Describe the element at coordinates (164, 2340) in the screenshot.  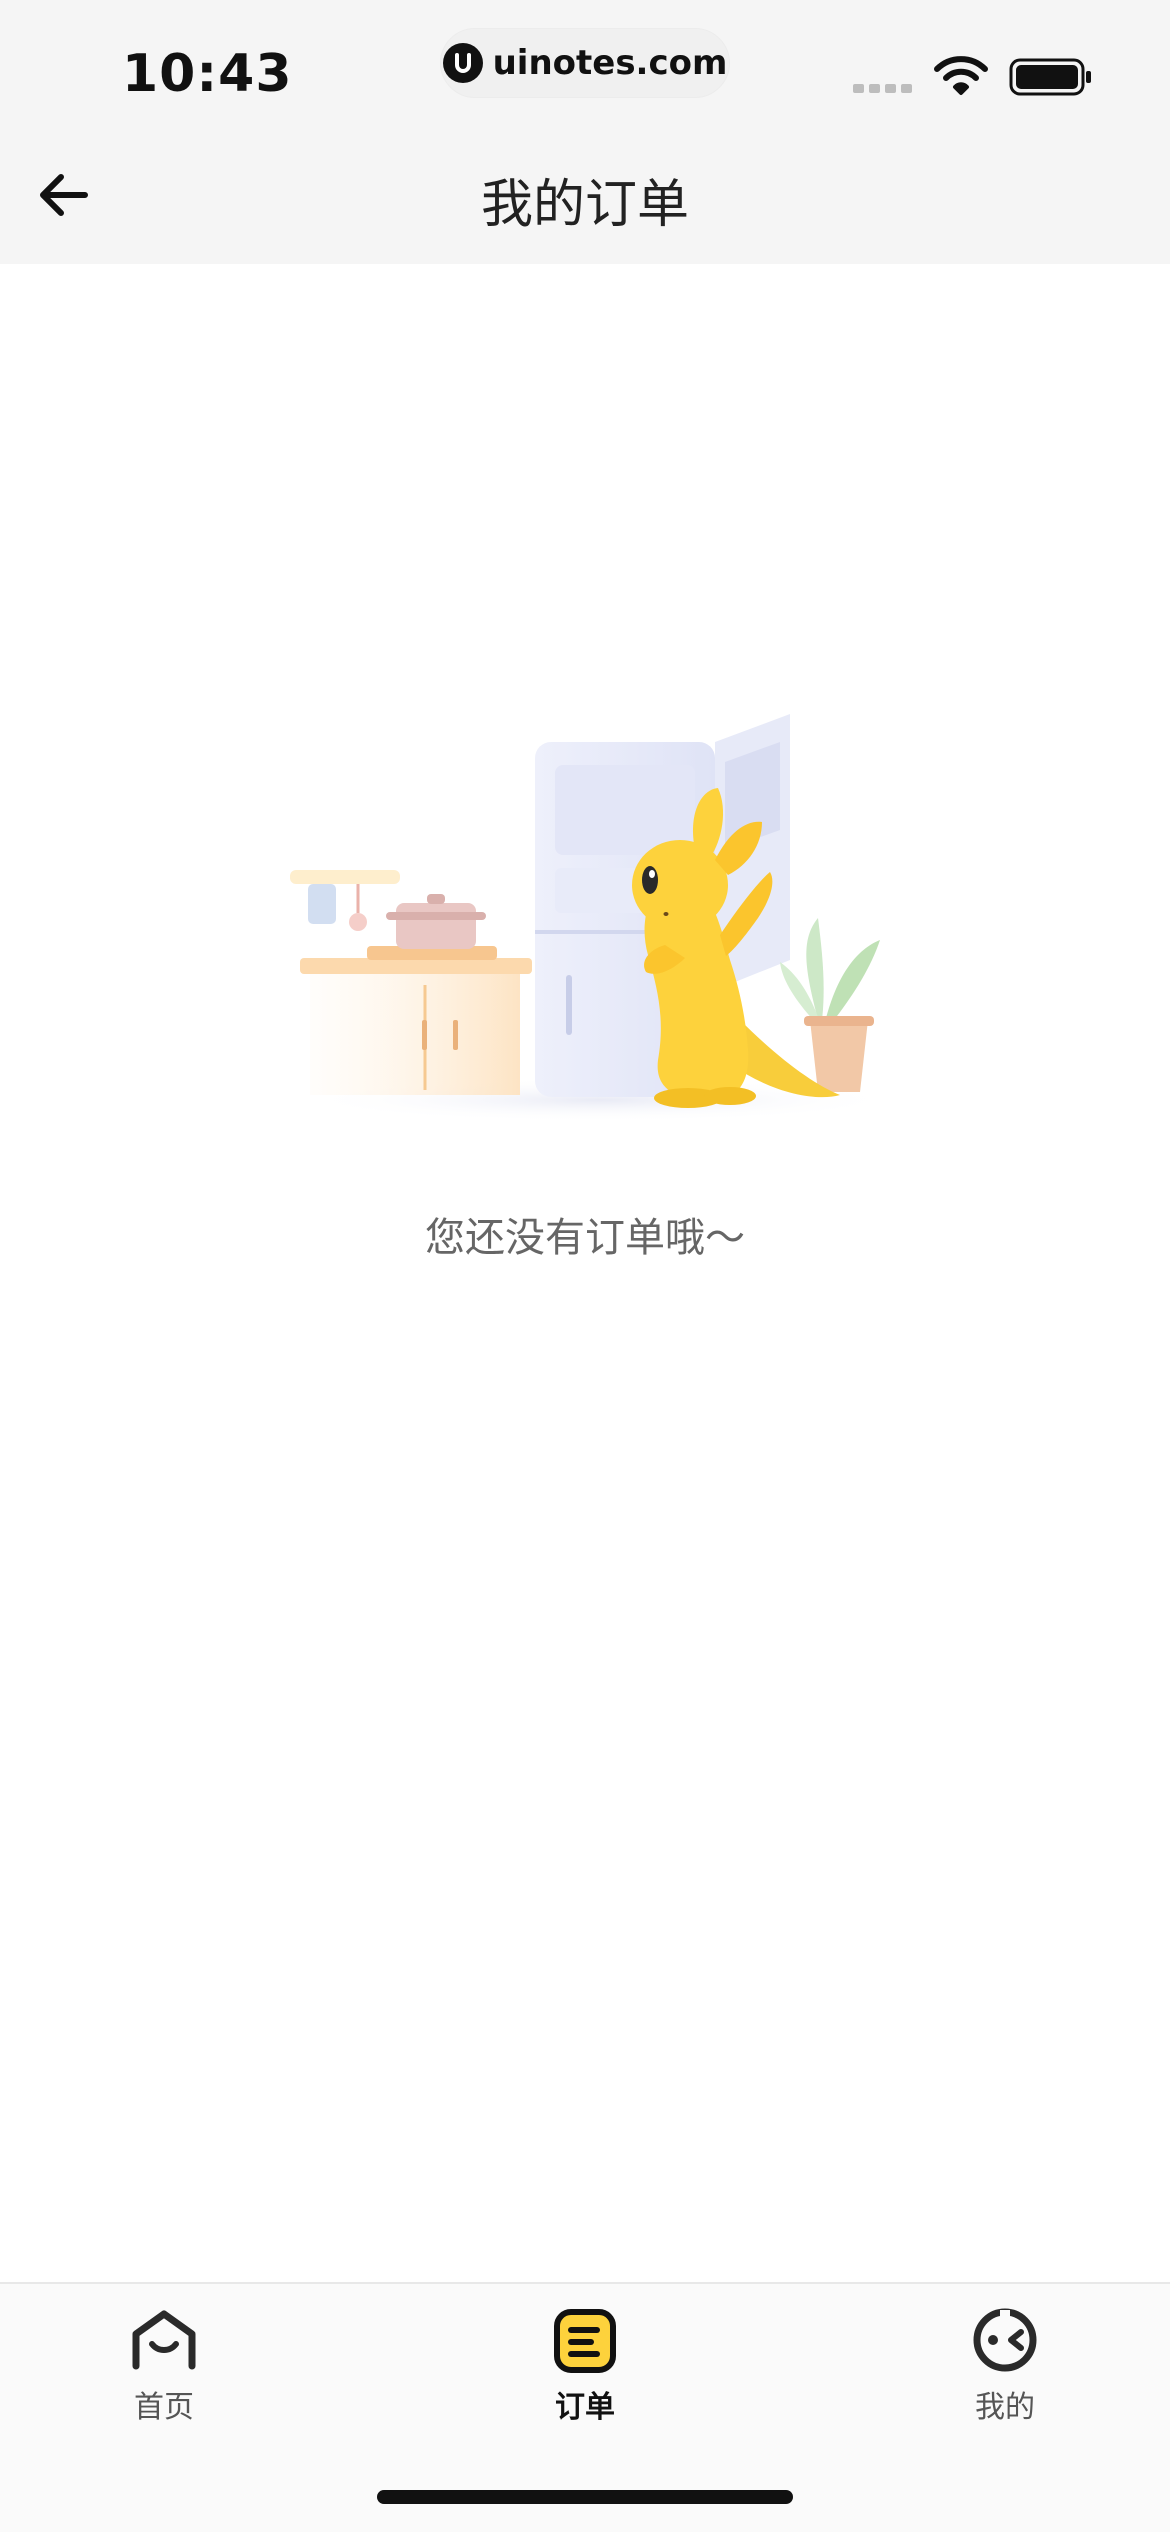
I see `home-icon` at that location.